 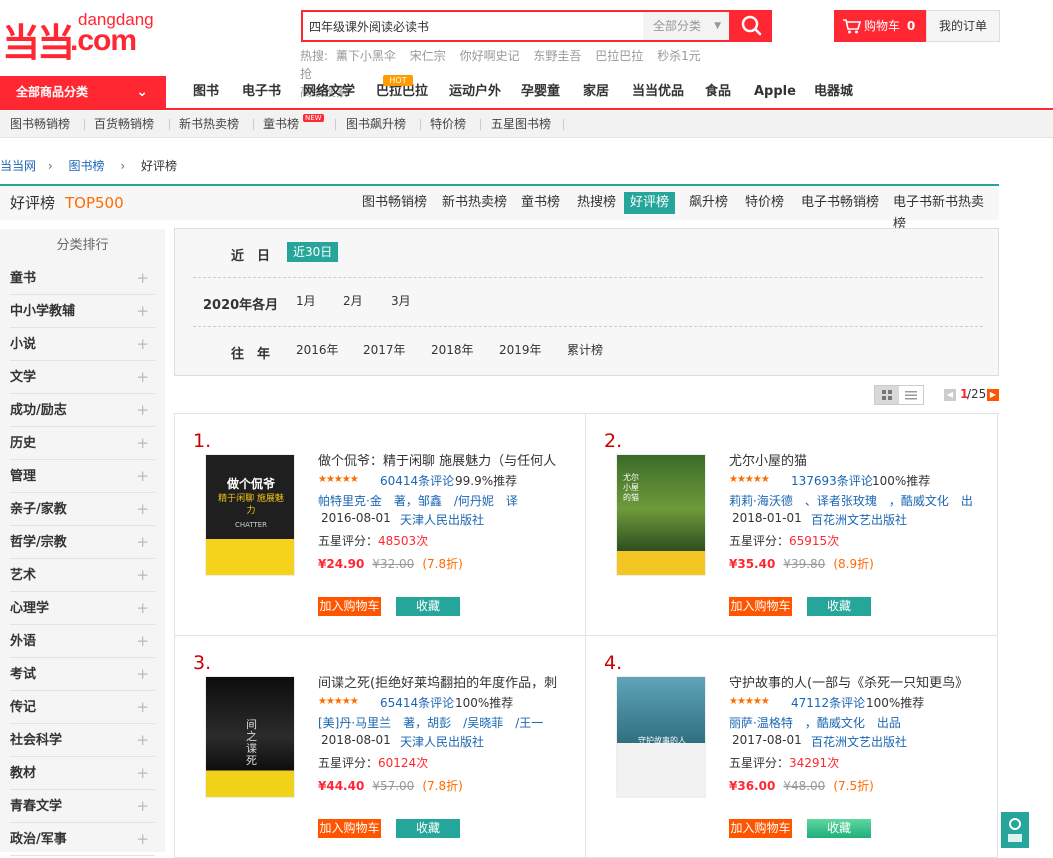 I want to click on book-cover: 做个侃爷 精于闲聊 施展魅力 CHATTER, so click(x=250, y=515).